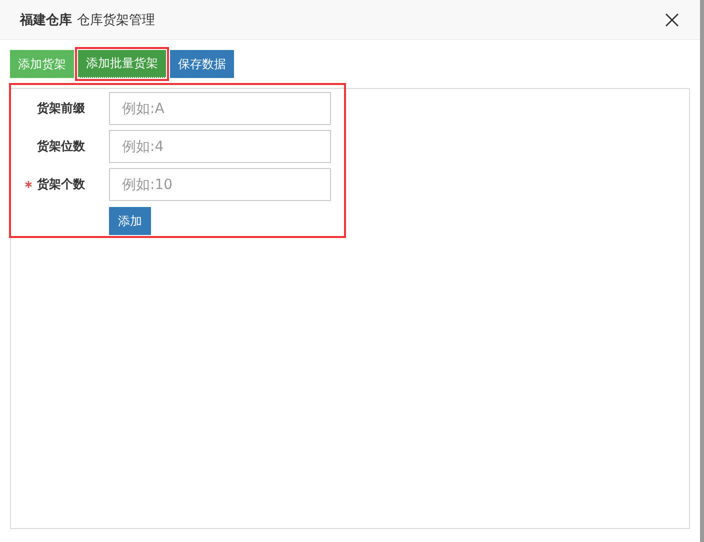 This screenshot has width=704, height=542. I want to click on field-label: 货架前缀, so click(61, 108).